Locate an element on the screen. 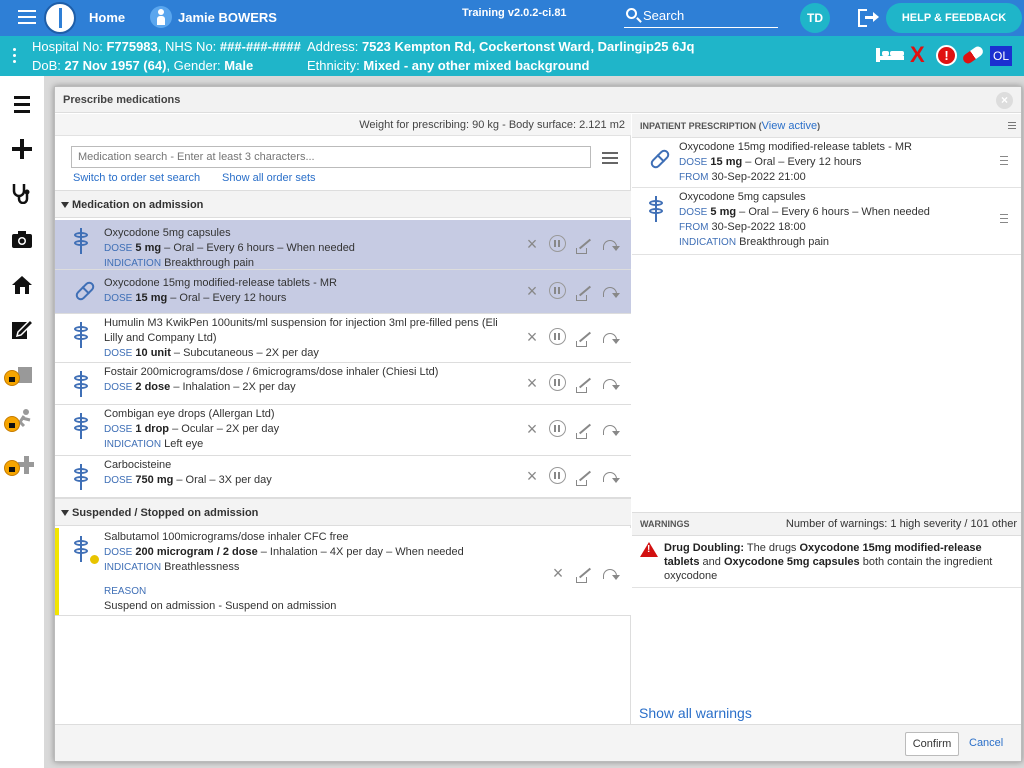 Image resolution: width=1024 pixels, height=768 pixels. med-route: – Oral – Every 6 hours – When needed is located at coordinates (258, 248).